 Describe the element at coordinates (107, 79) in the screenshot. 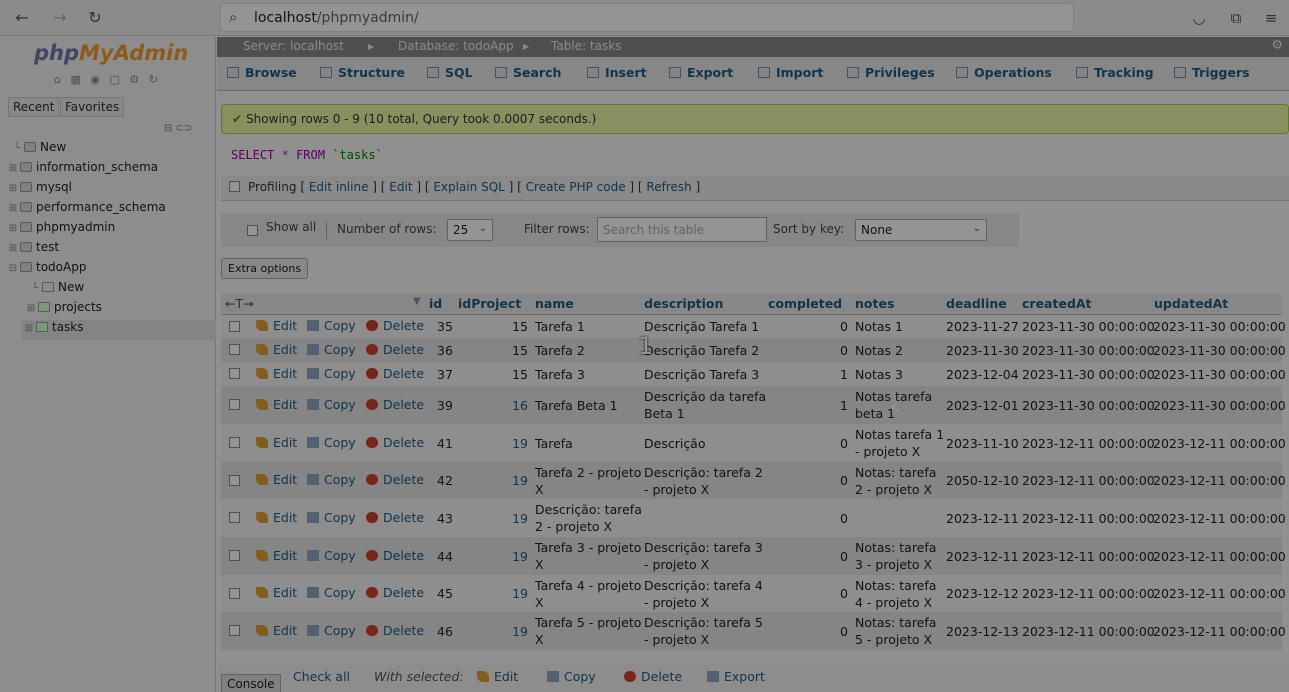

I see `nav-quick-icons: ⌂ ▦ ◉ ▢ ⚙ ↻` at that location.